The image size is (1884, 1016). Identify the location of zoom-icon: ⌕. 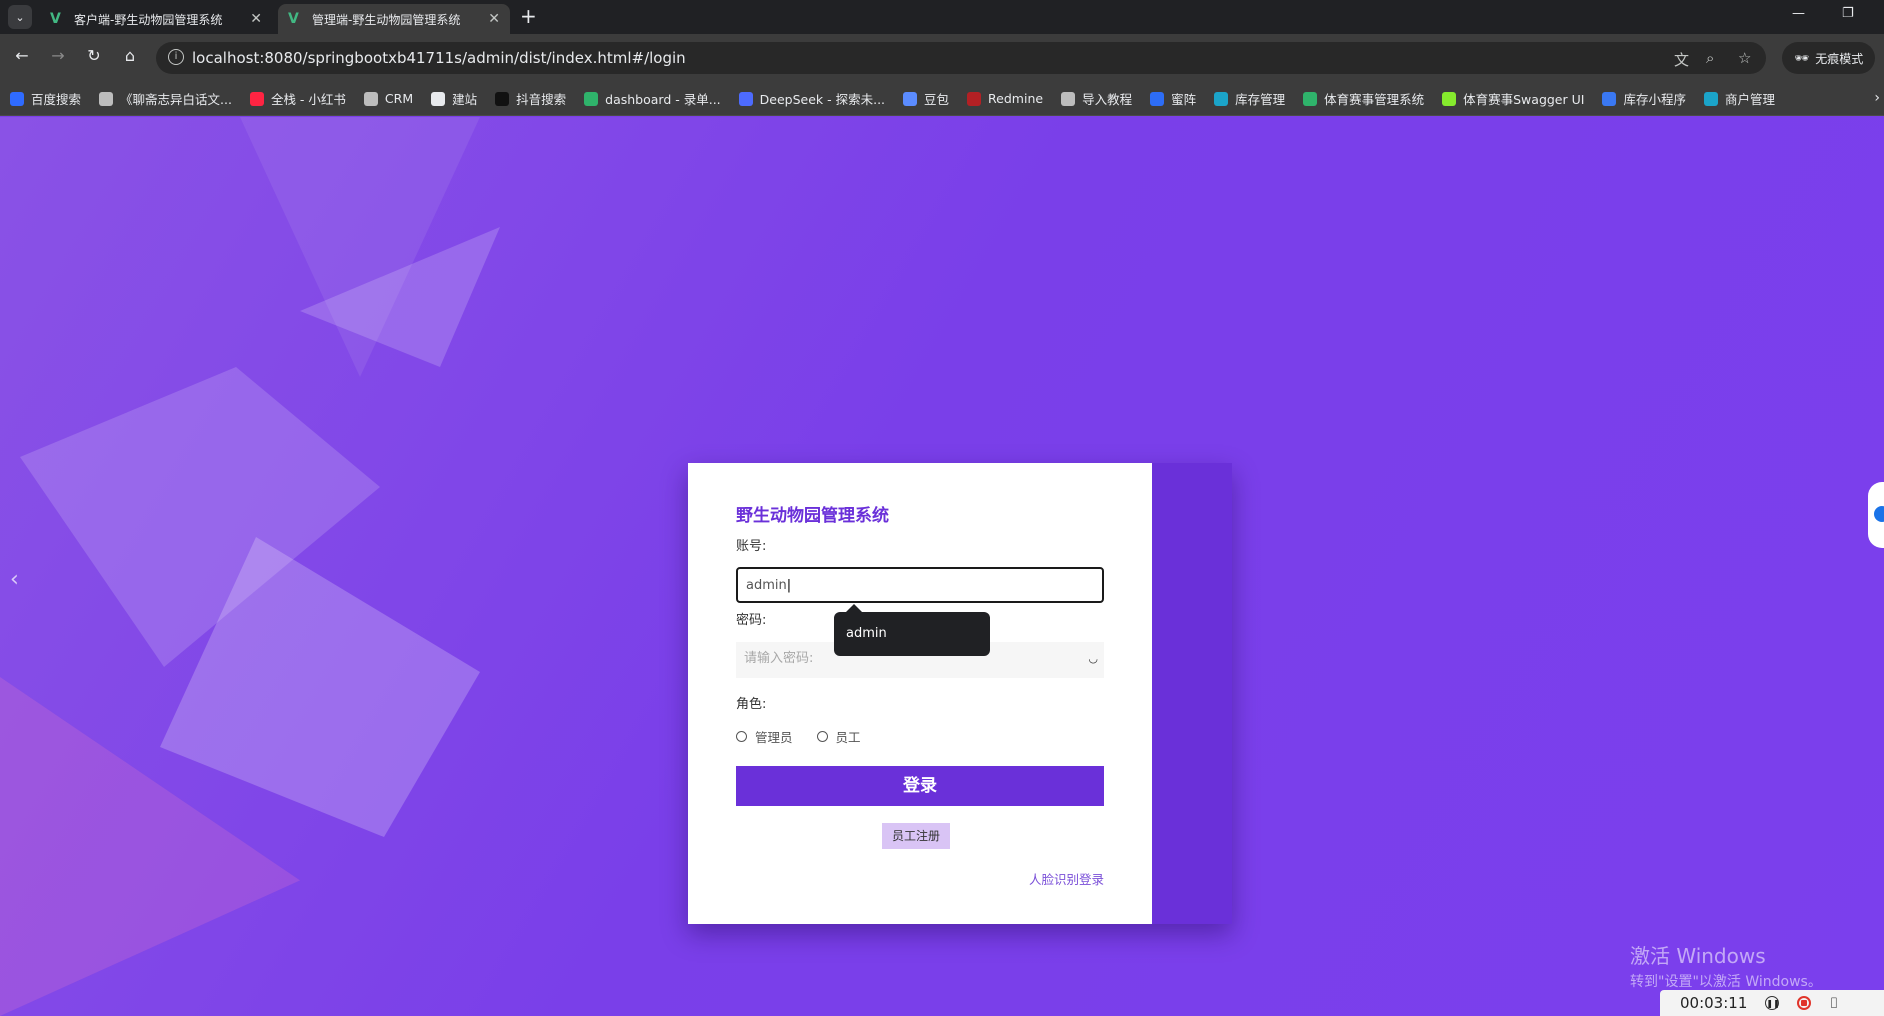
(1710, 58).